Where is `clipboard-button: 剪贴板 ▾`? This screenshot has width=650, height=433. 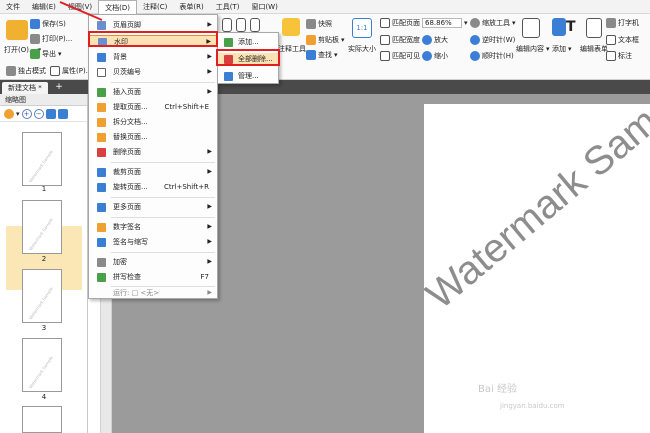
clipboard-button: 剪贴板 ▾ is located at coordinates (325, 40).